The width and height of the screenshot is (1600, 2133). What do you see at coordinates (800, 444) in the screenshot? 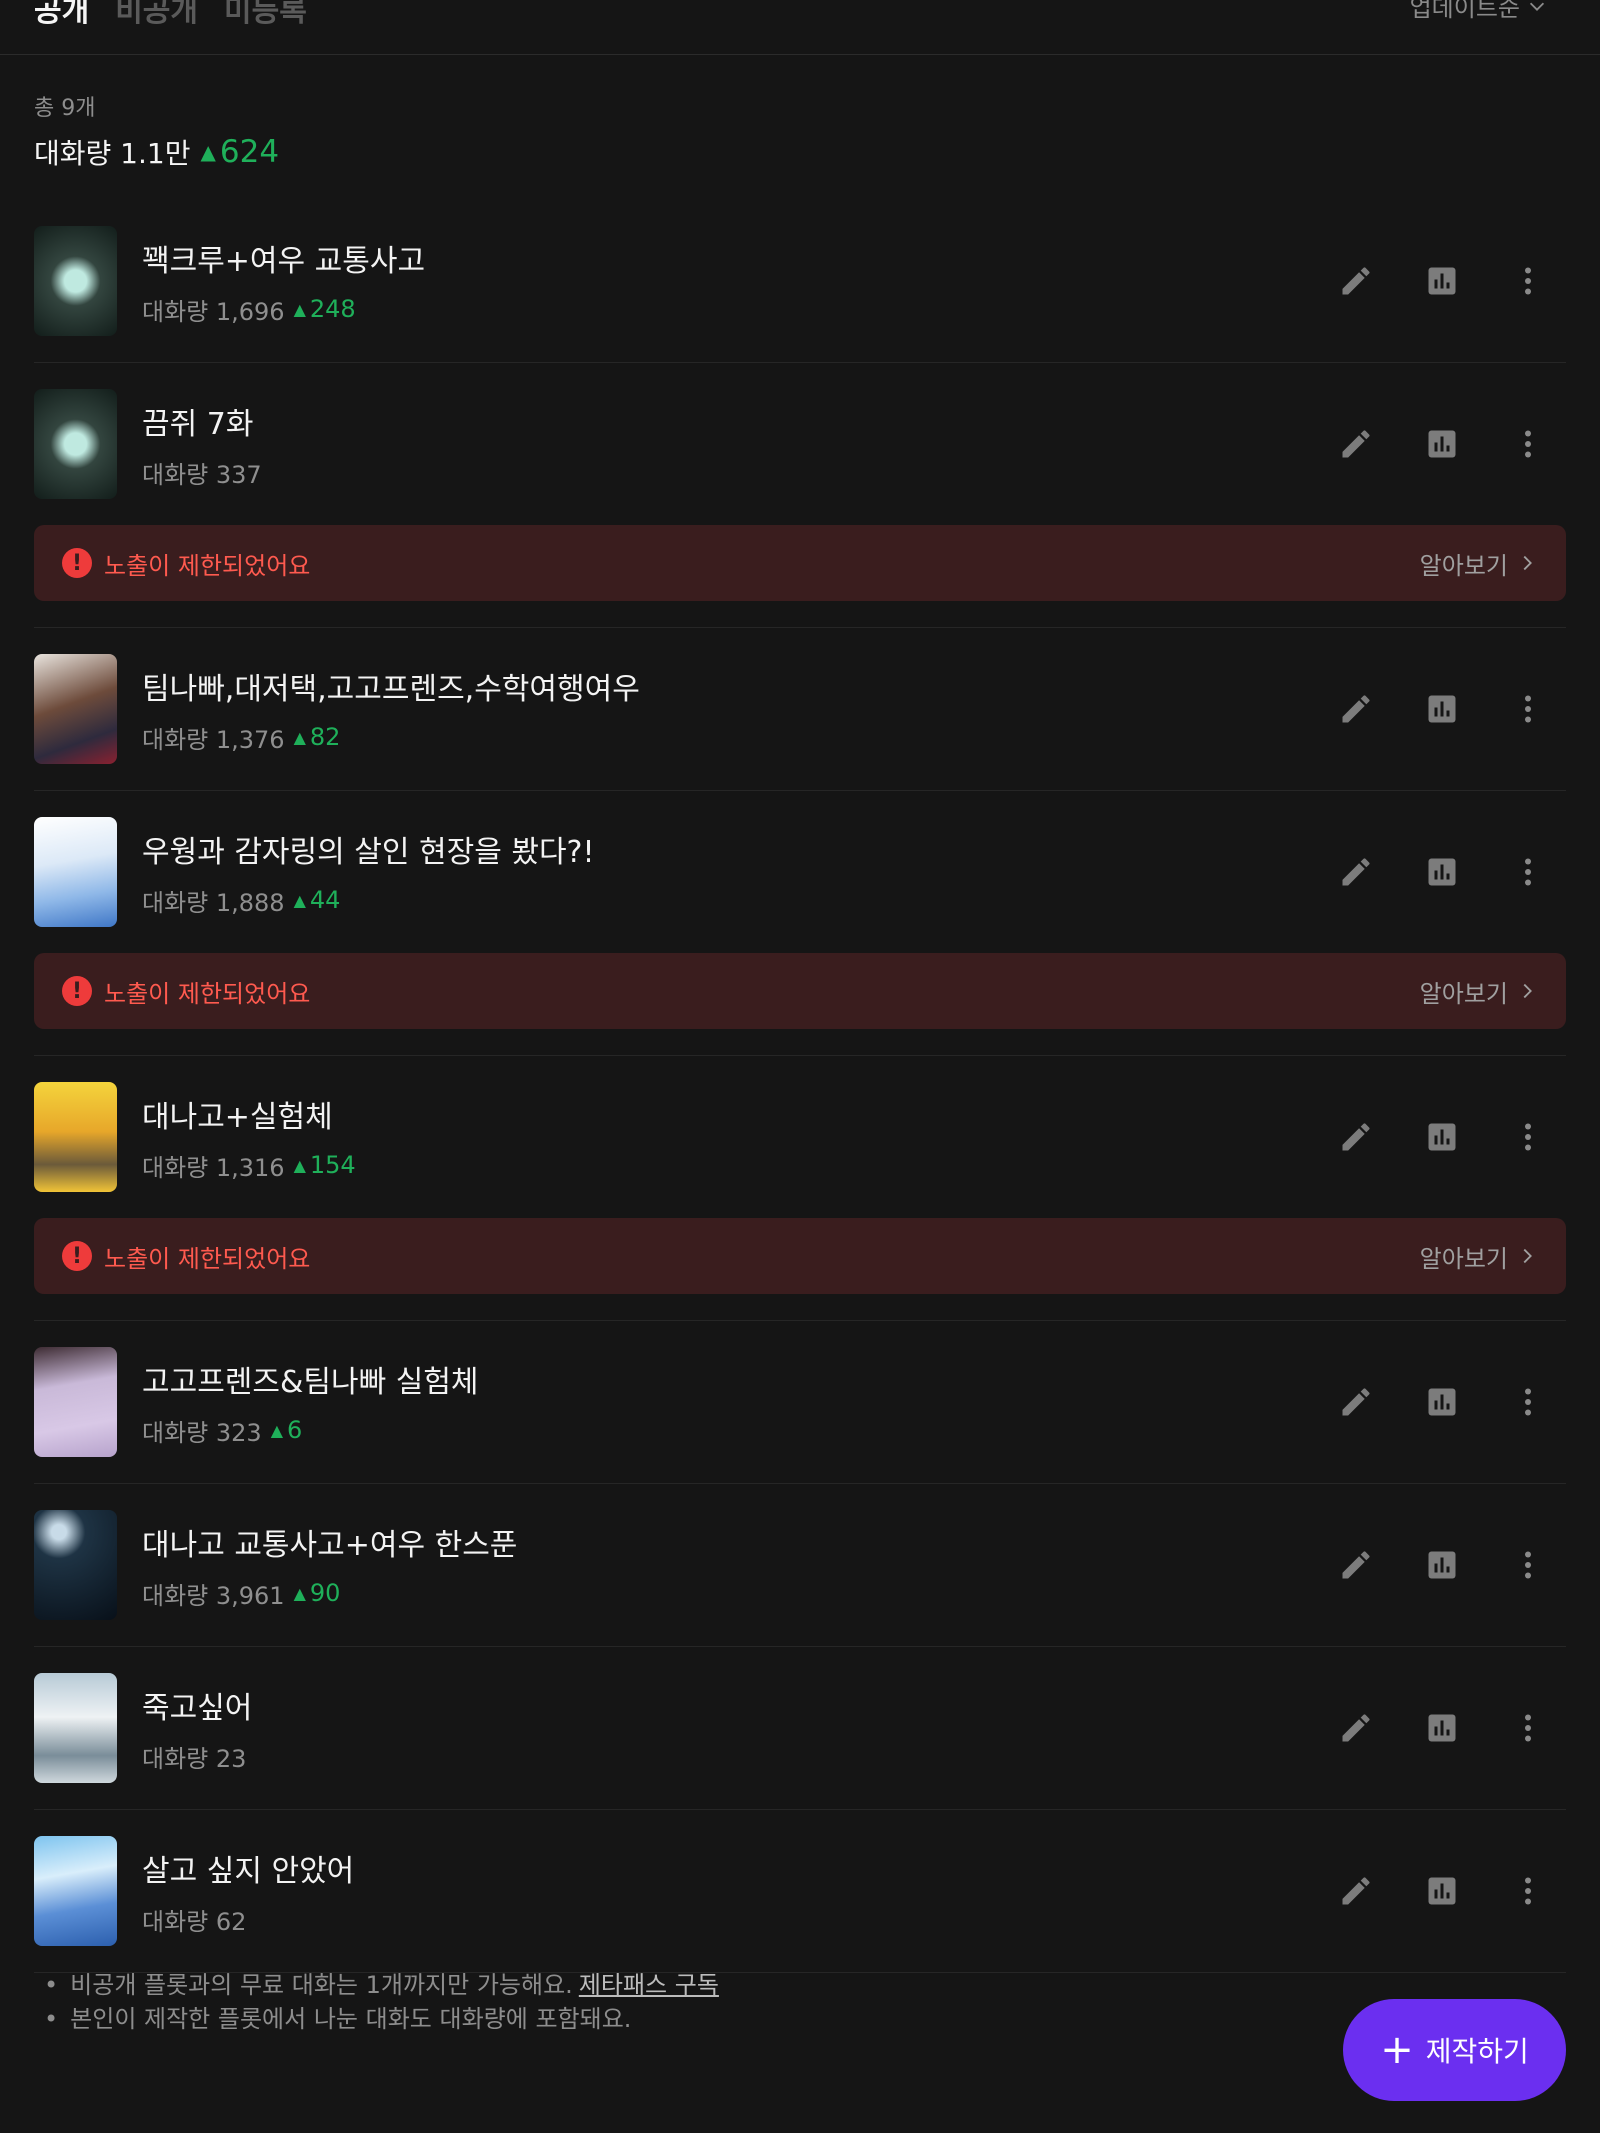
I see `plot-row: 끔쥐 7화대화량 337` at bounding box center [800, 444].